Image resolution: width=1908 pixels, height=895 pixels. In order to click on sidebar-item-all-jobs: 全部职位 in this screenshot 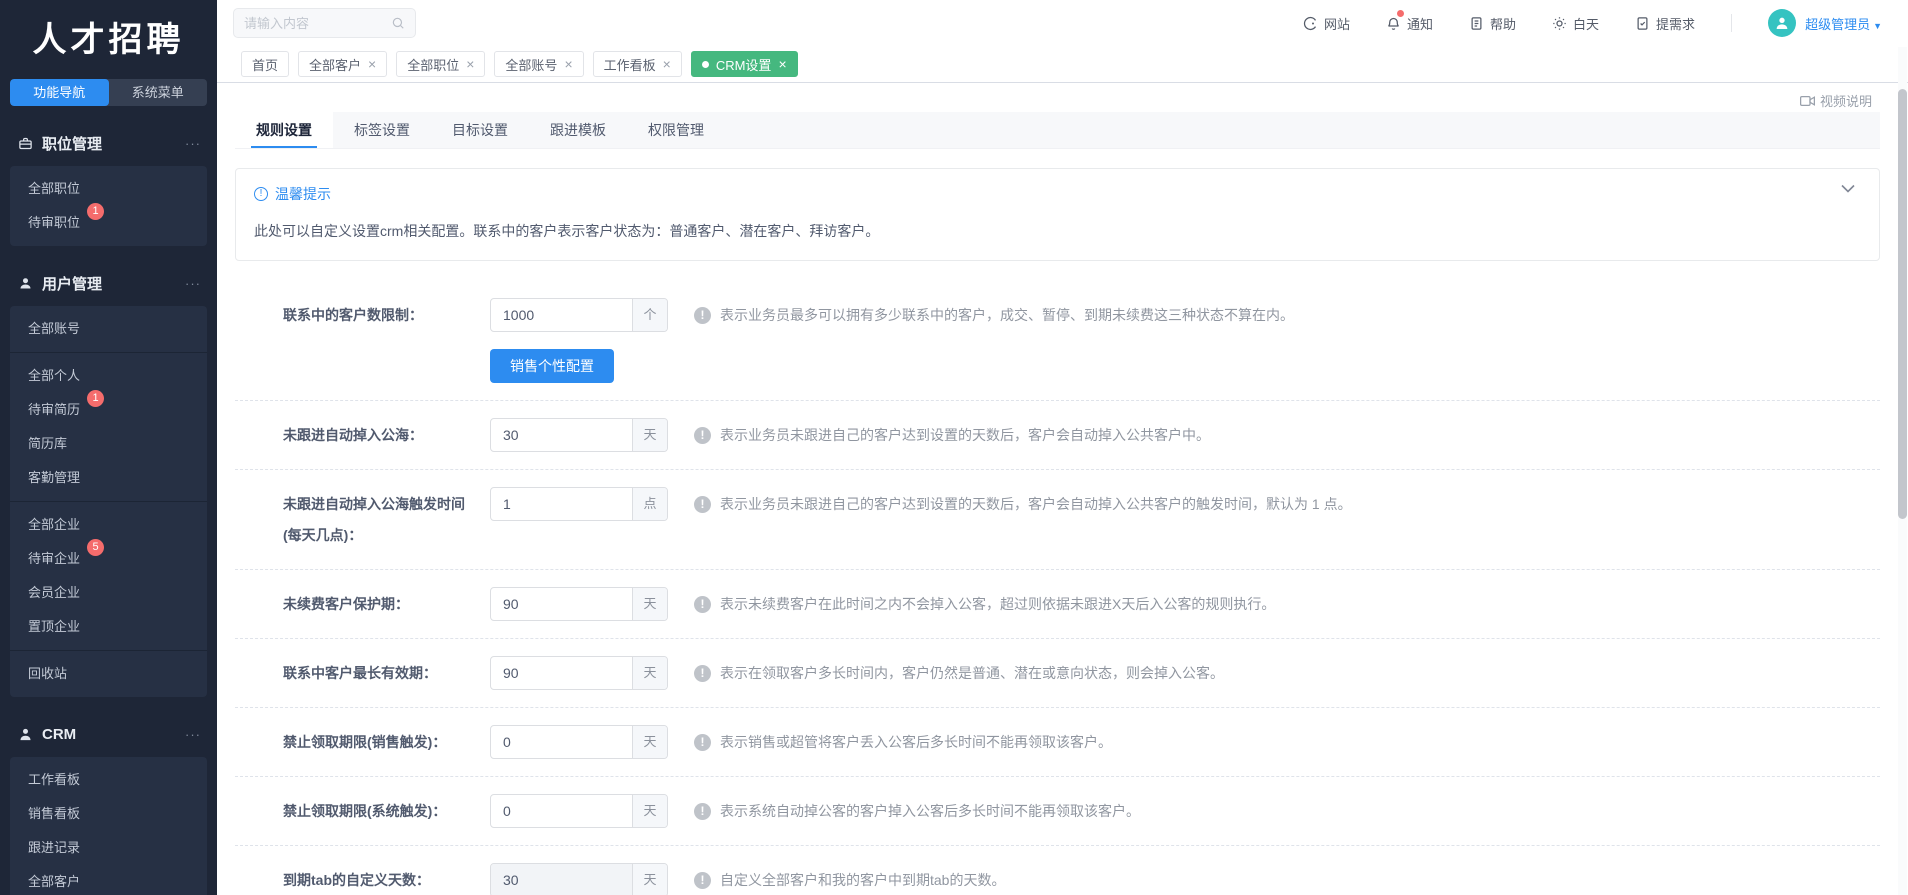, I will do `click(73, 189)`.